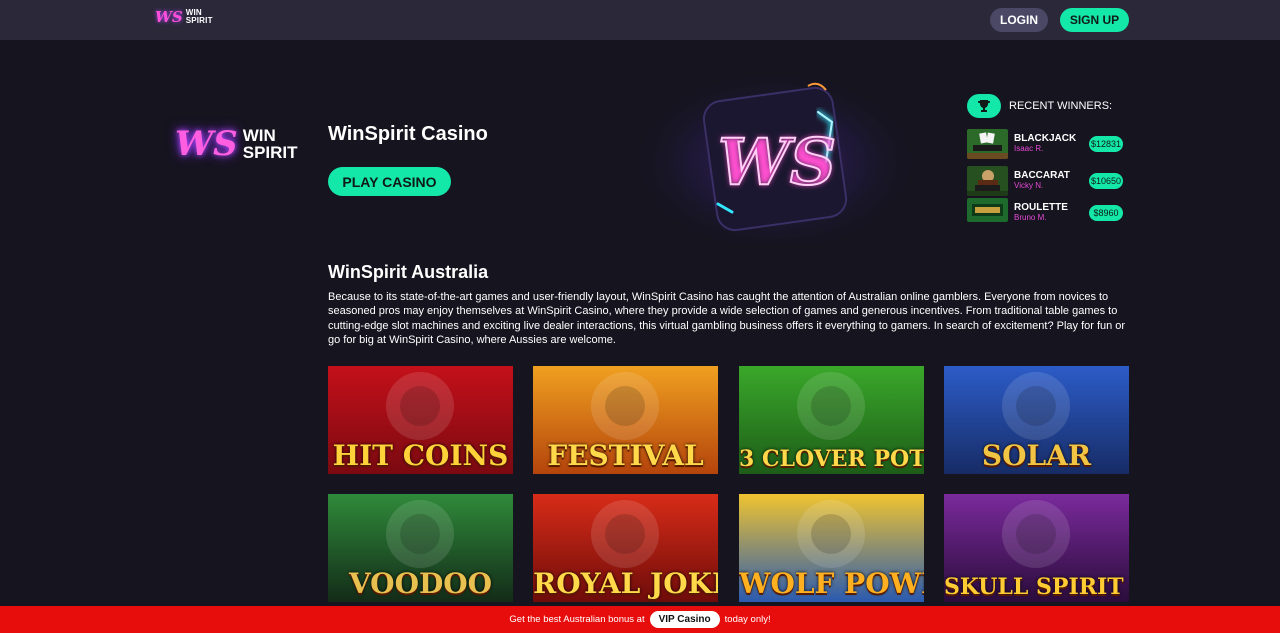  I want to click on login-button: LOGIN, so click(1019, 20).